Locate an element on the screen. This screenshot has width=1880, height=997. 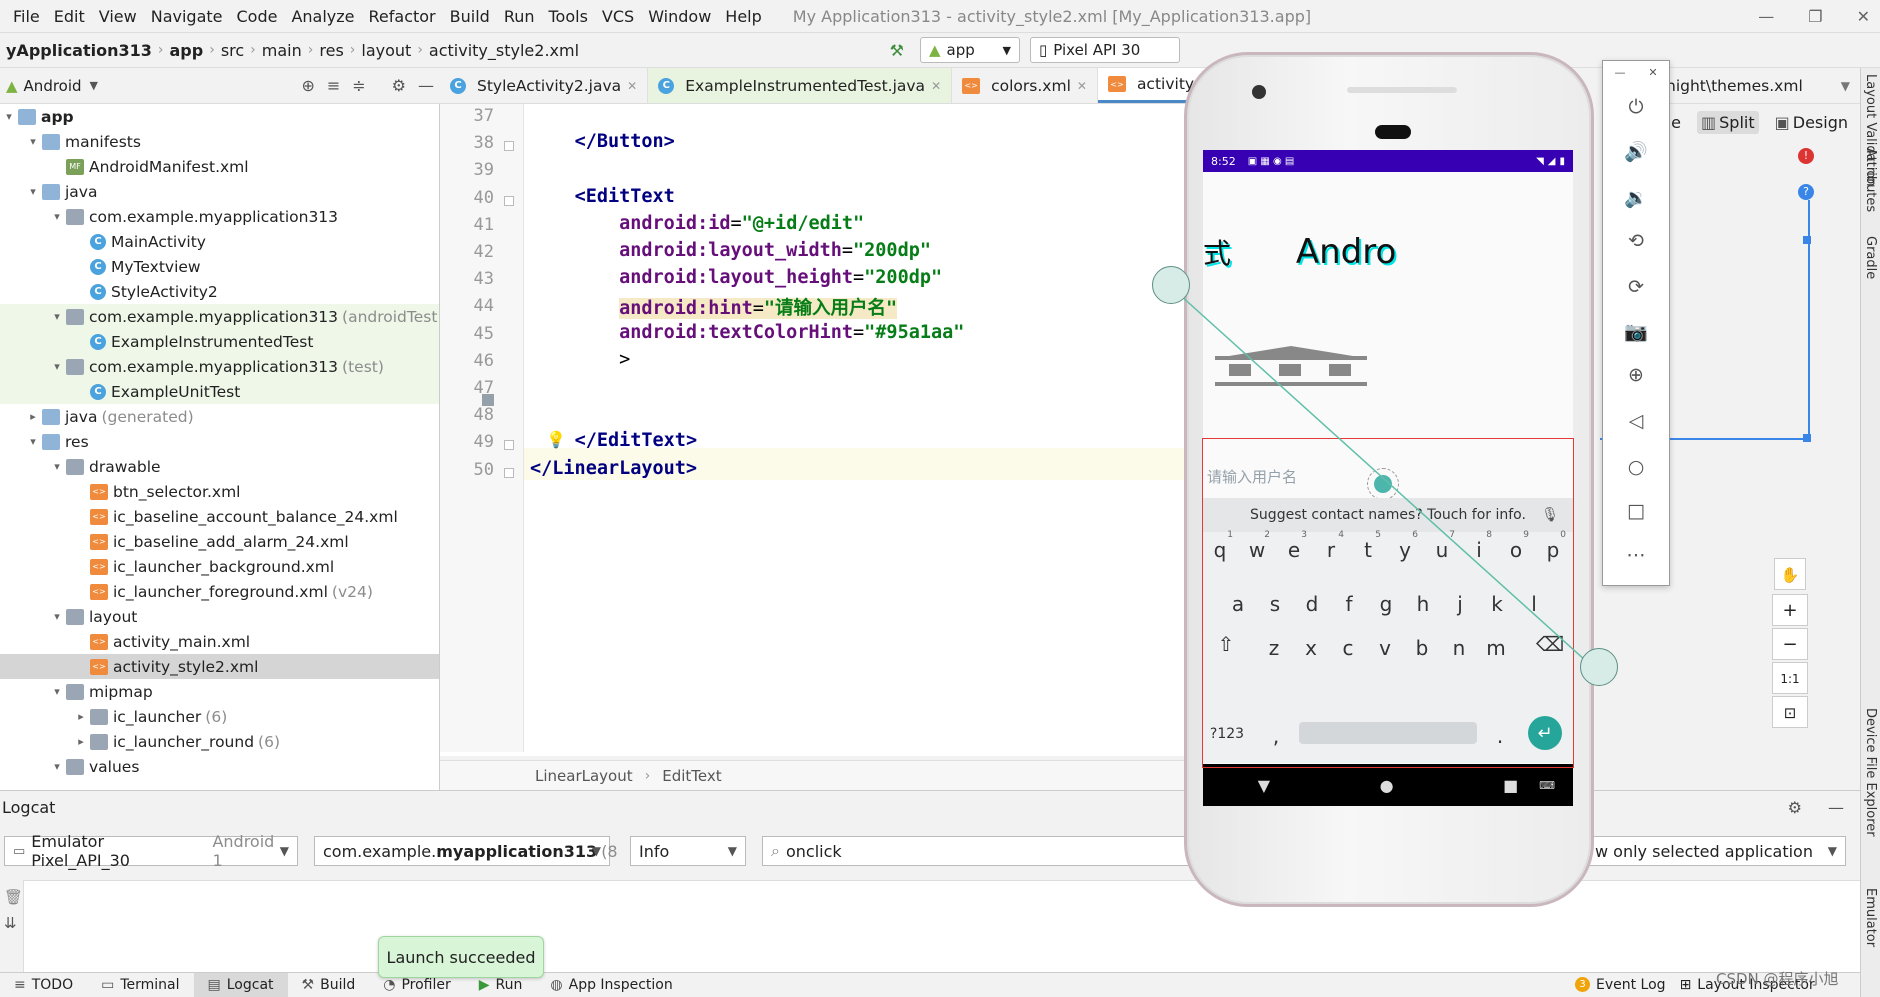
breadcrumb-item: yApplication313 is located at coordinates (79, 50).